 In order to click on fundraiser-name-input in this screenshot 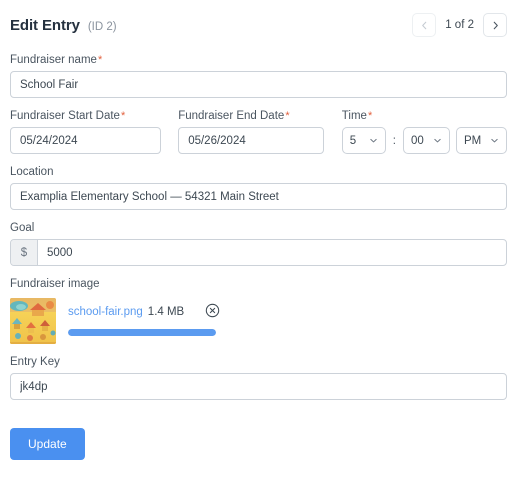, I will do `click(258, 84)`.